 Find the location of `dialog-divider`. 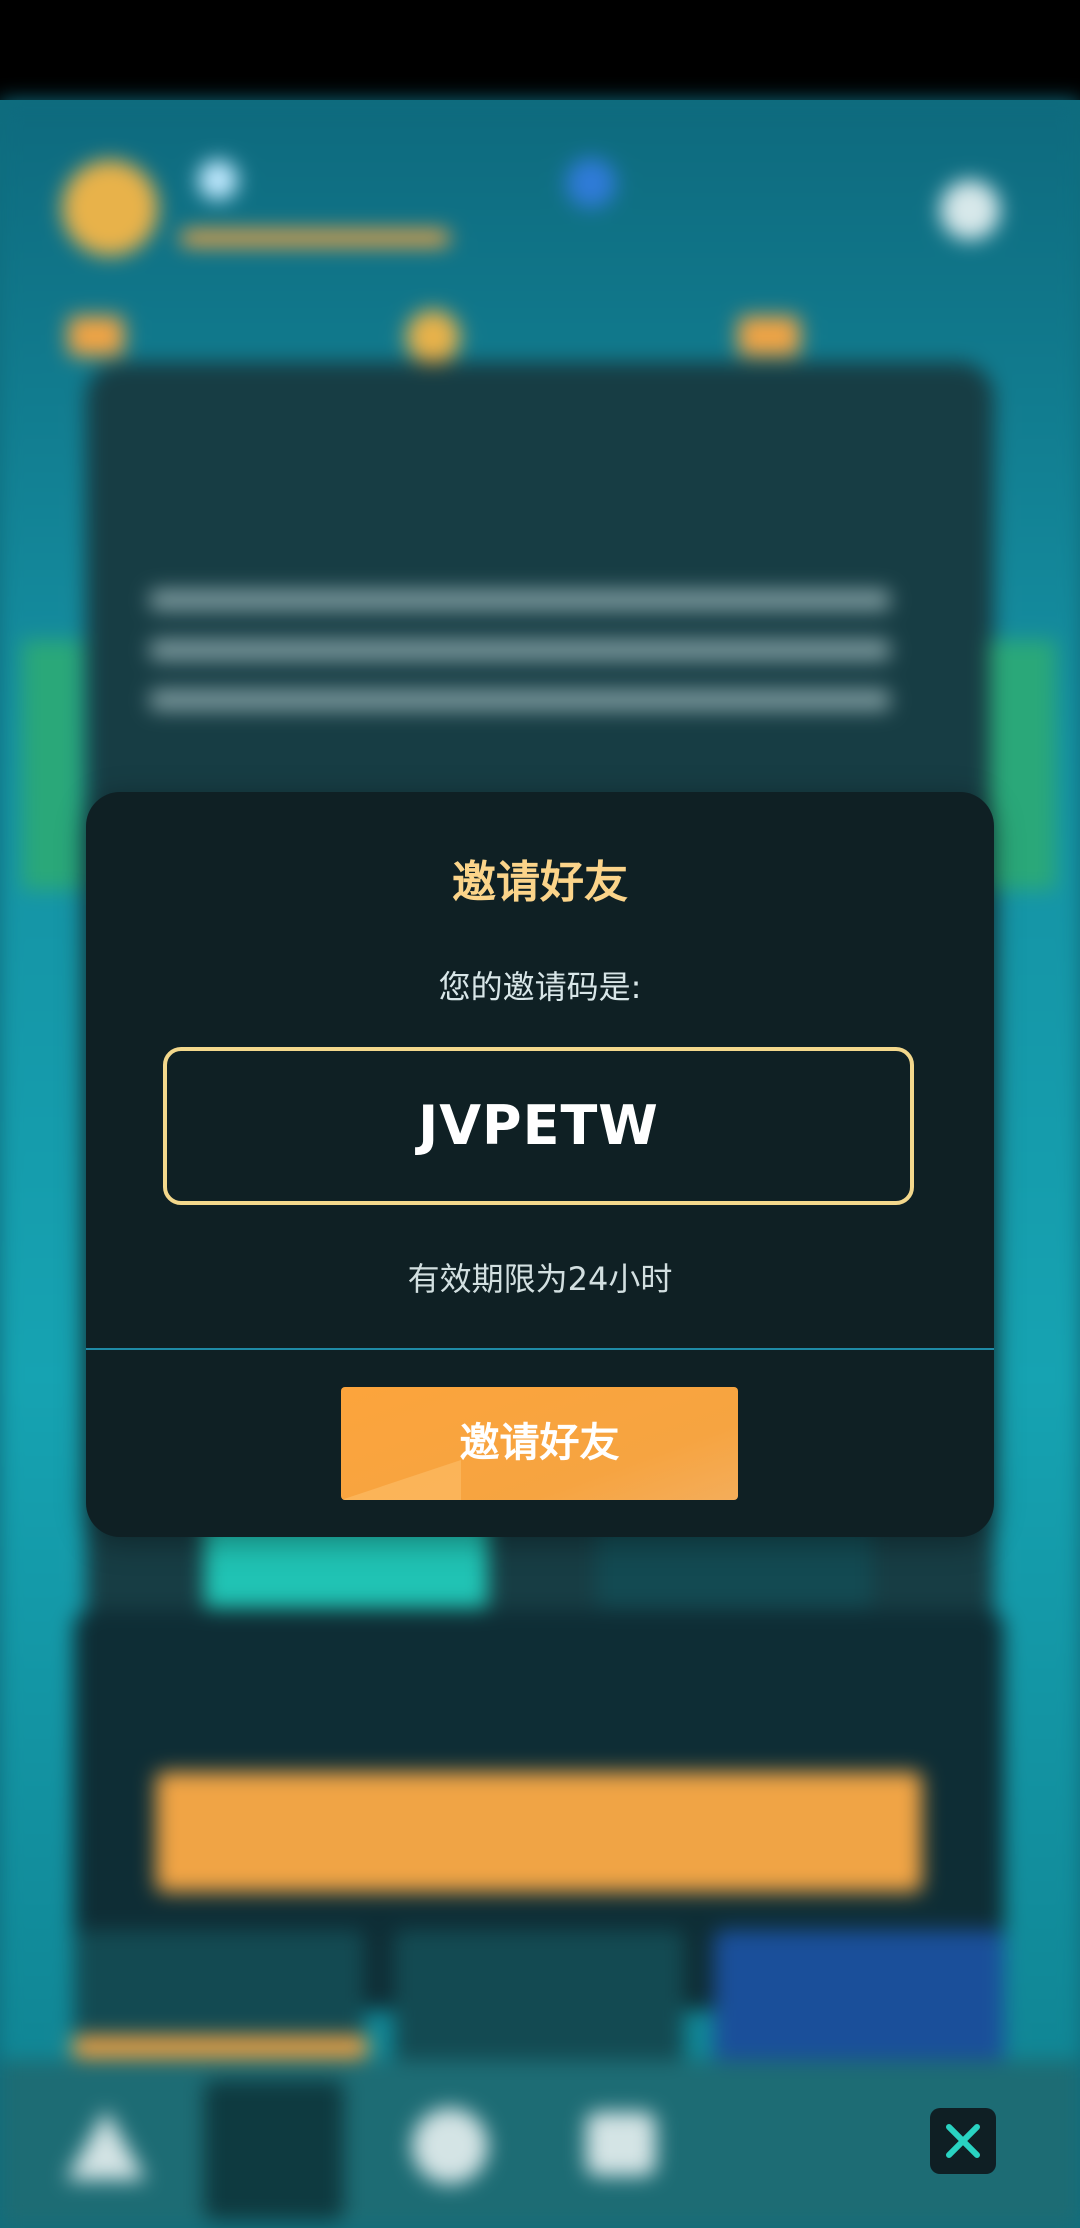

dialog-divider is located at coordinates (540, 1349).